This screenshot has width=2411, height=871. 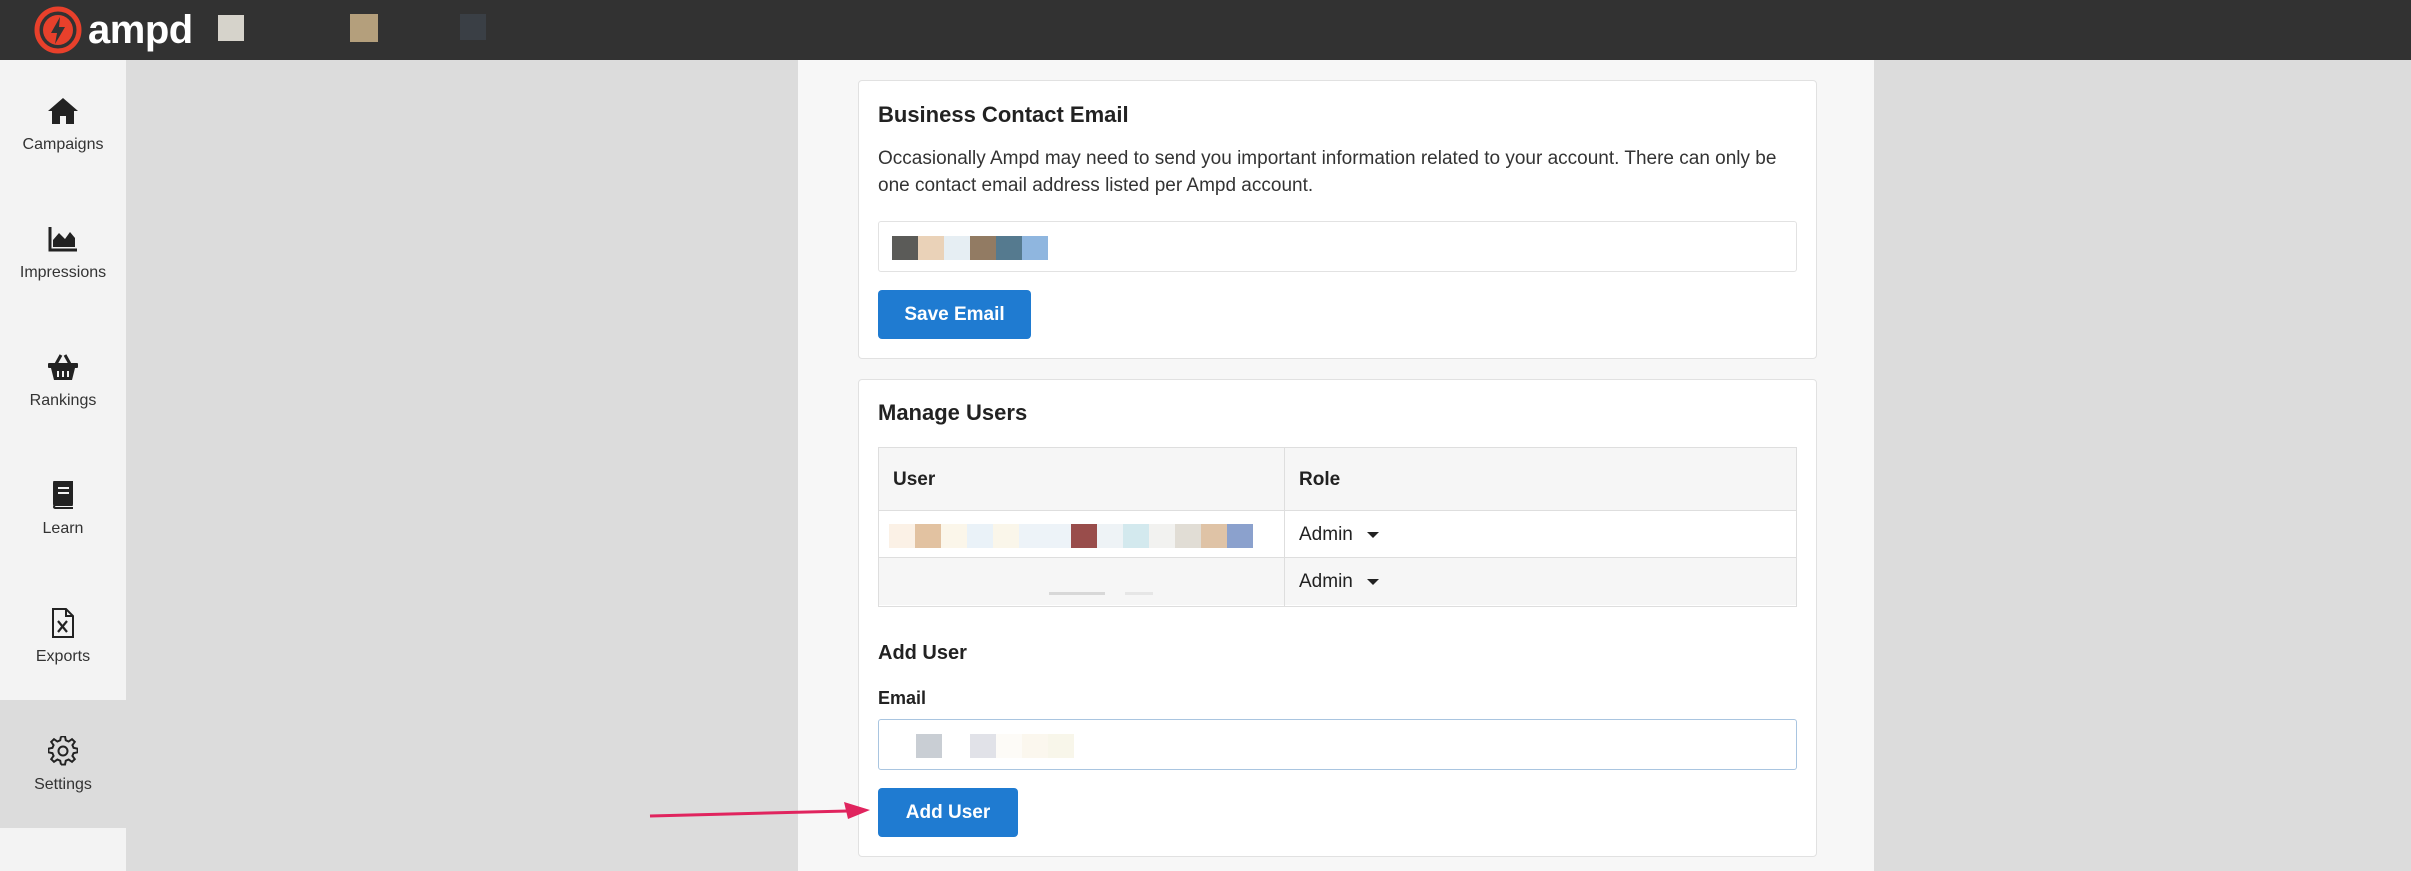 What do you see at coordinates (63, 239) in the screenshot?
I see `area-chart-icon` at bounding box center [63, 239].